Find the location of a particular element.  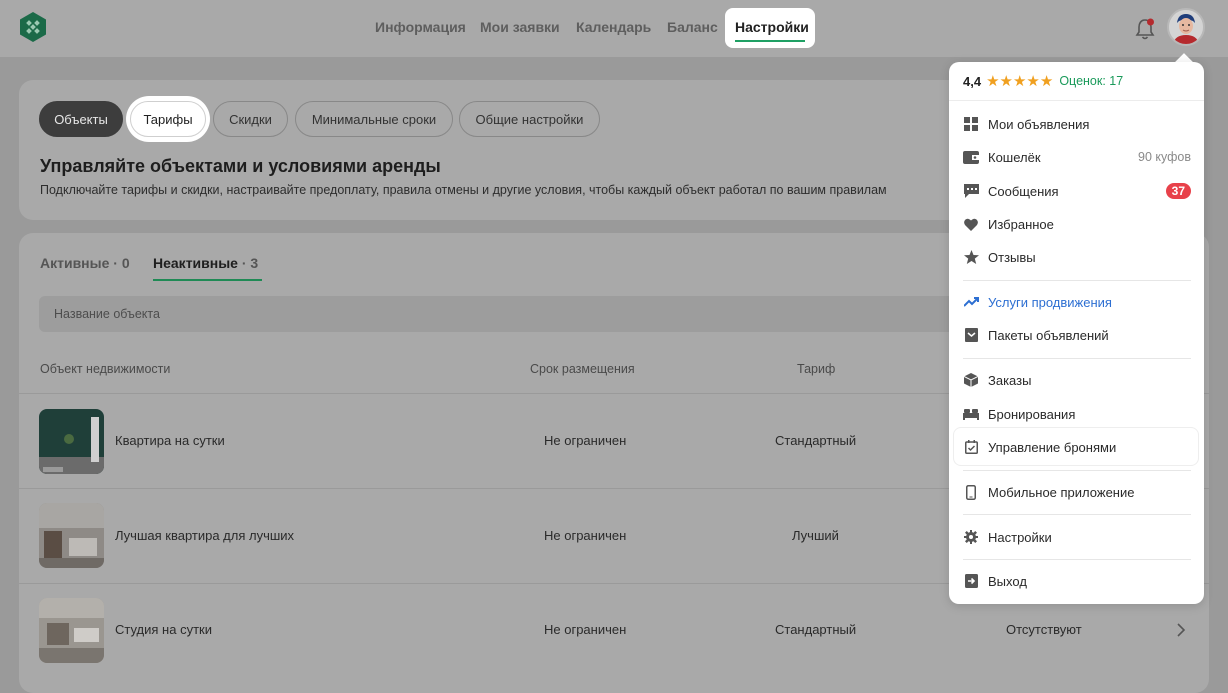

menu-item-wallet: Кошелёк 90 куфов is located at coordinates (1077, 157).